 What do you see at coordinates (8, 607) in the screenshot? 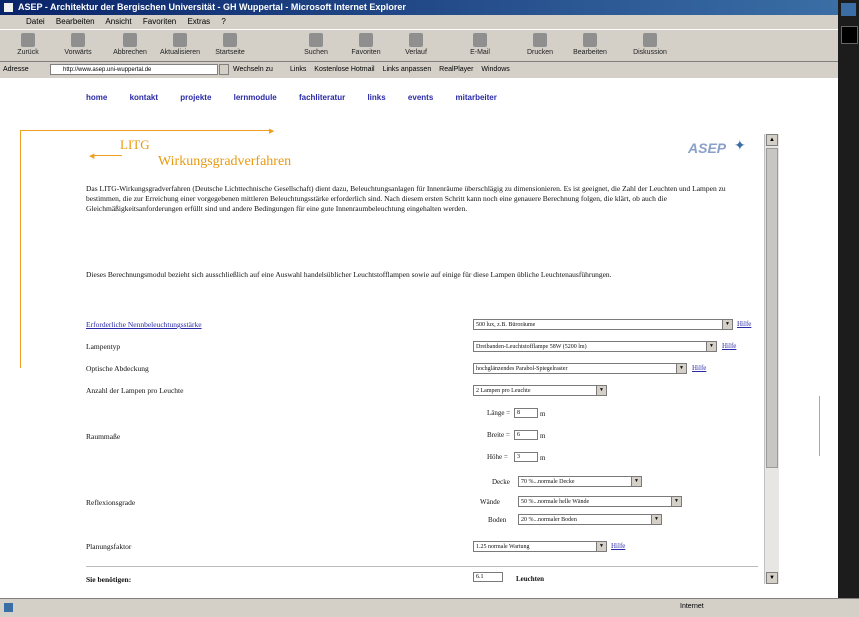
I see `page-icon` at bounding box center [8, 607].